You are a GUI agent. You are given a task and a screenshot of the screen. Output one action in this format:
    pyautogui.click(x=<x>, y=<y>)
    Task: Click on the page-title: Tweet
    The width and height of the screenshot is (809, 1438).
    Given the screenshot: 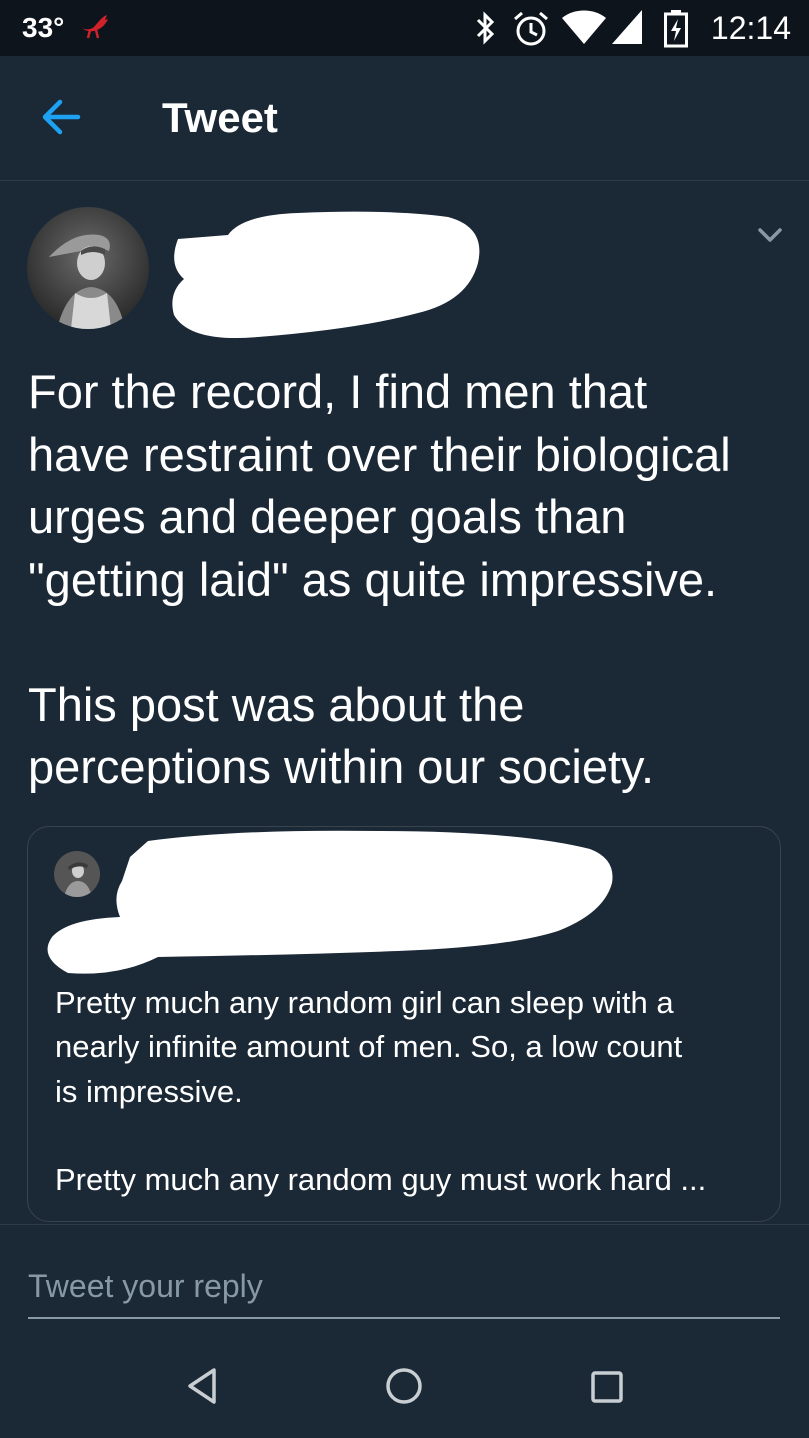 What is the action you would take?
    pyautogui.click(x=220, y=117)
    